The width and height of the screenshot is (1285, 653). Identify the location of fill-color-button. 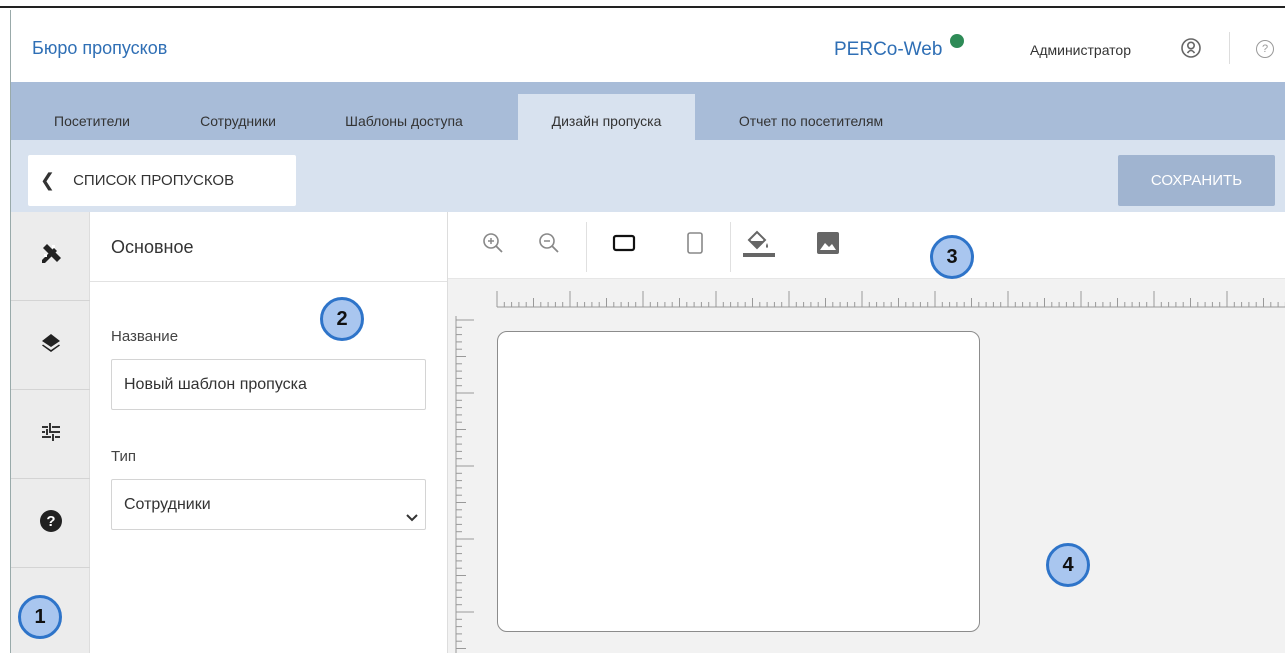
(758, 245).